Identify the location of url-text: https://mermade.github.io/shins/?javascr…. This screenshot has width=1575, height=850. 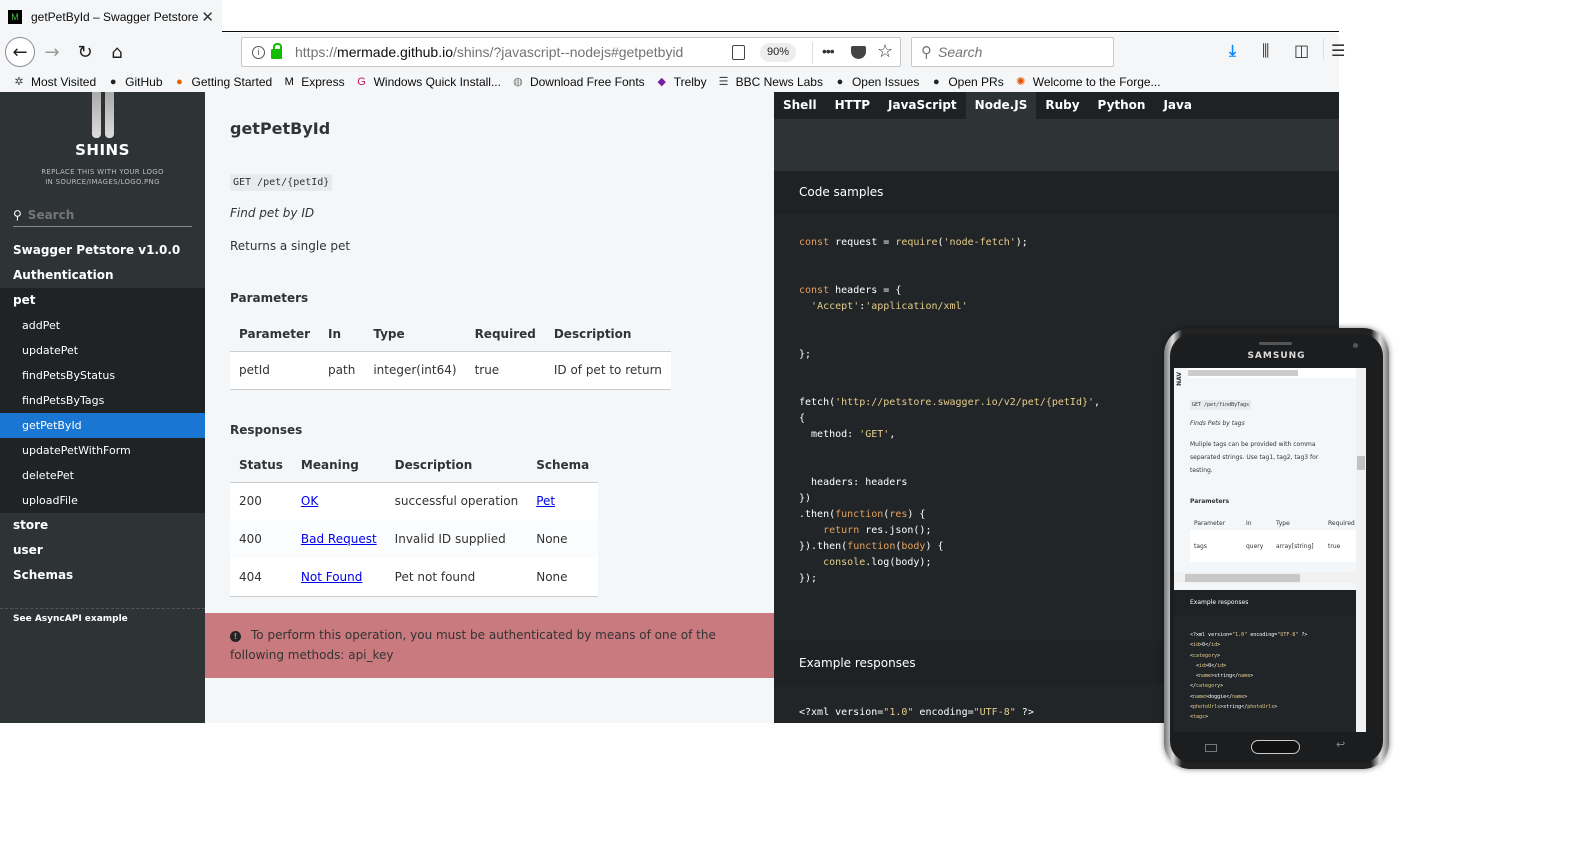
(489, 52).